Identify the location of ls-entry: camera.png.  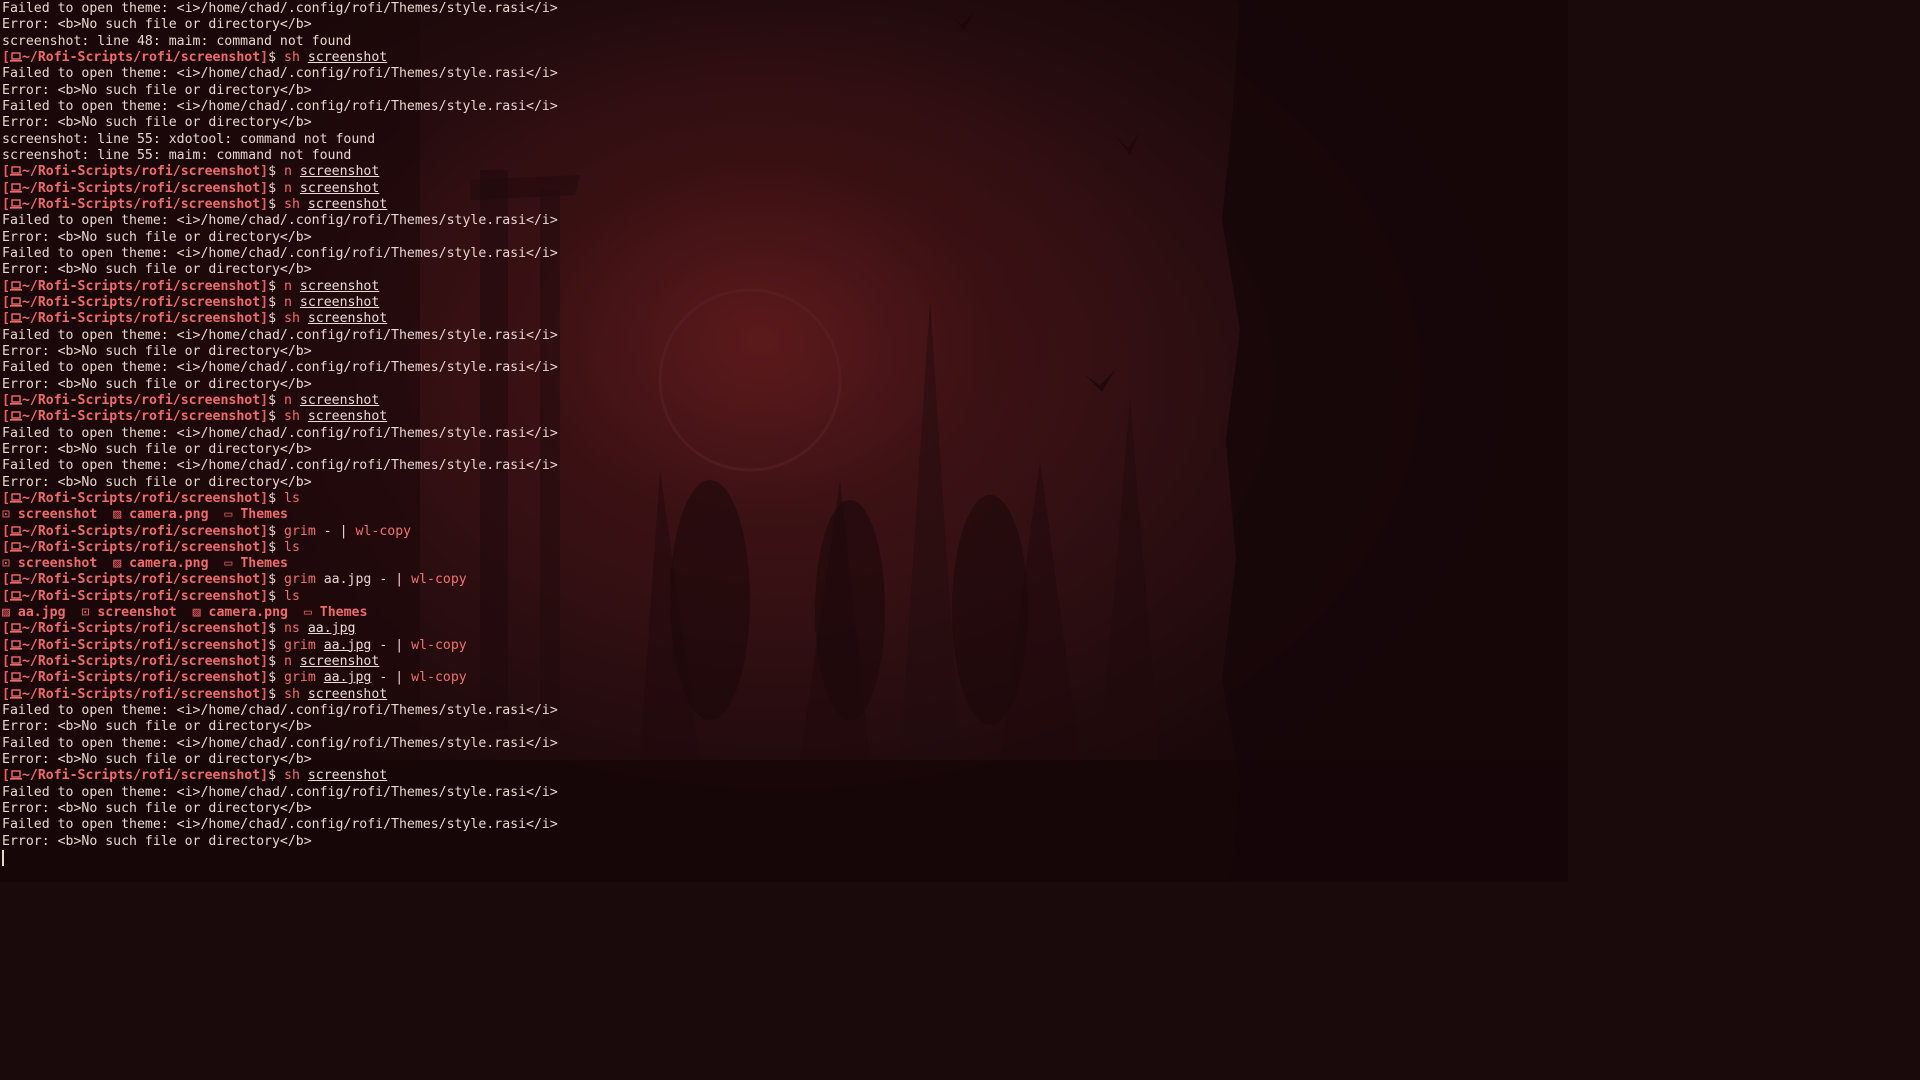
(248, 613).